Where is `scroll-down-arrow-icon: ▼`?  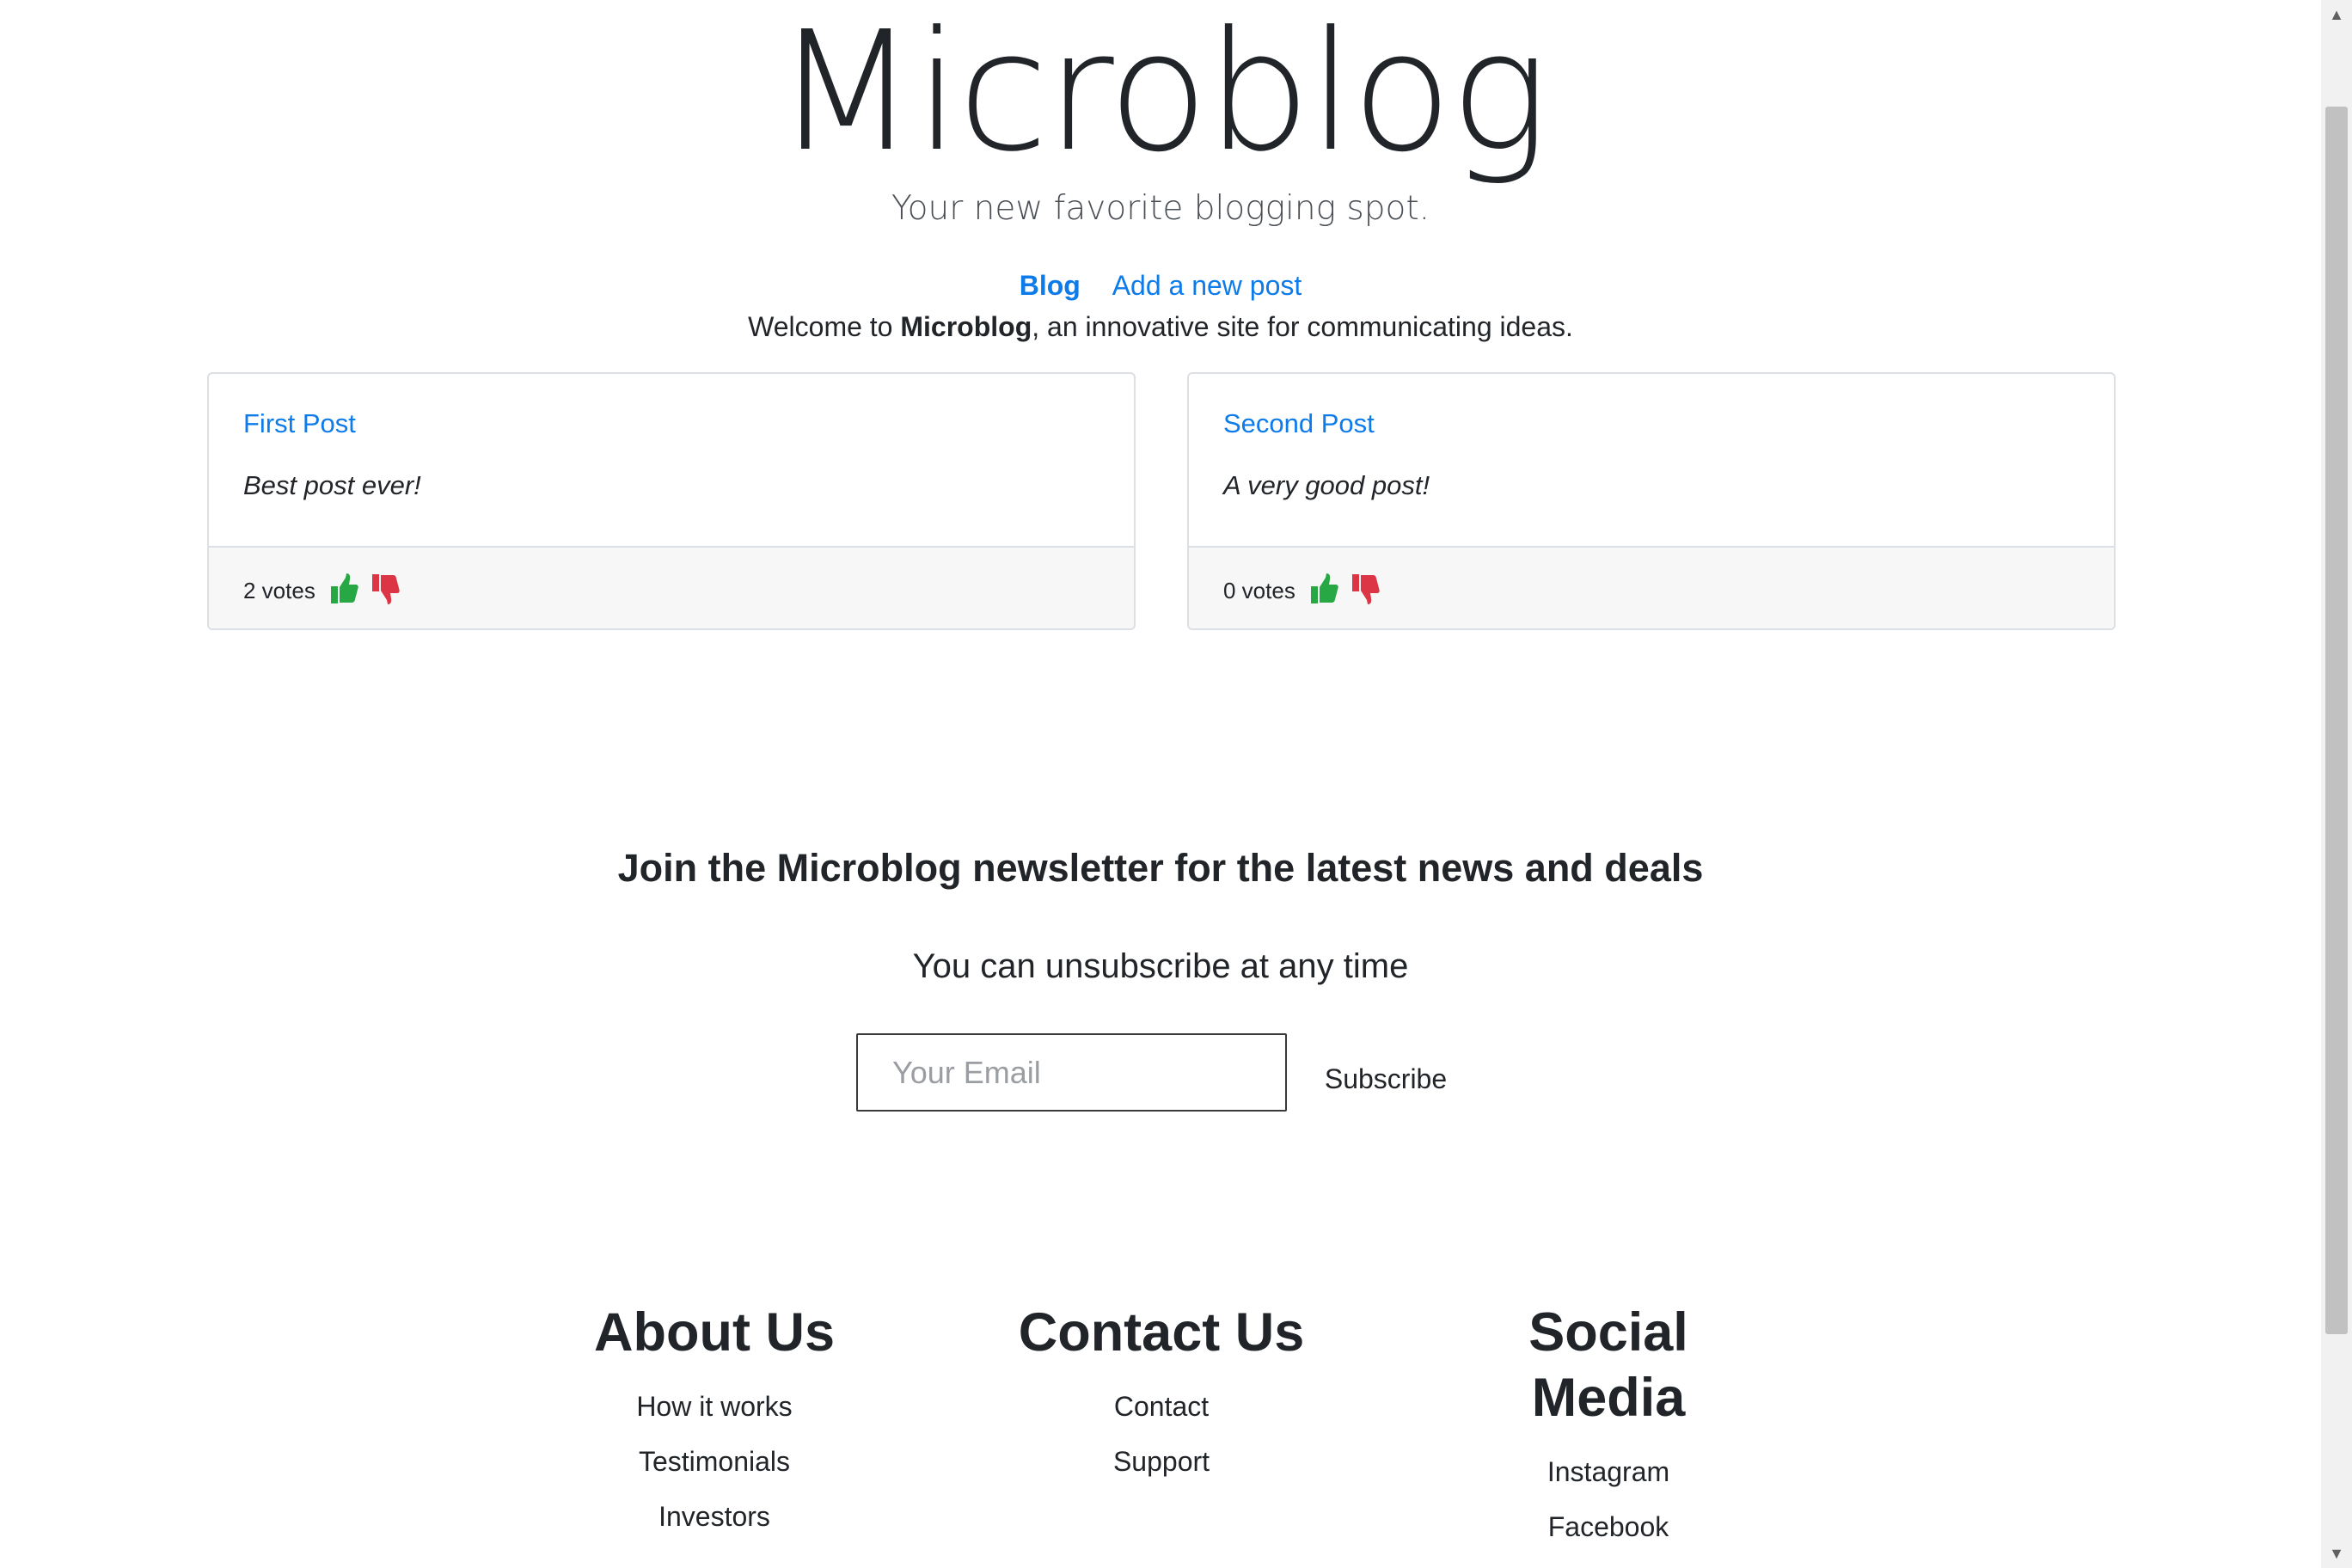
scroll-down-arrow-icon: ▼ is located at coordinates (2336, 1553).